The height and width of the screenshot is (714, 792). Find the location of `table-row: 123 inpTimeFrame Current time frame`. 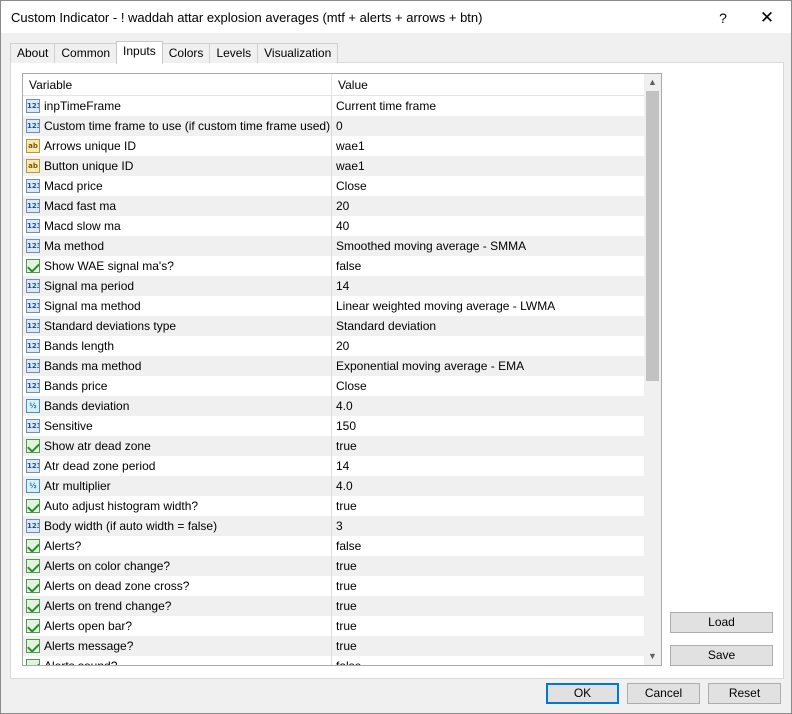

table-row: 123 inpTimeFrame Current time frame is located at coordinates (333, 106).